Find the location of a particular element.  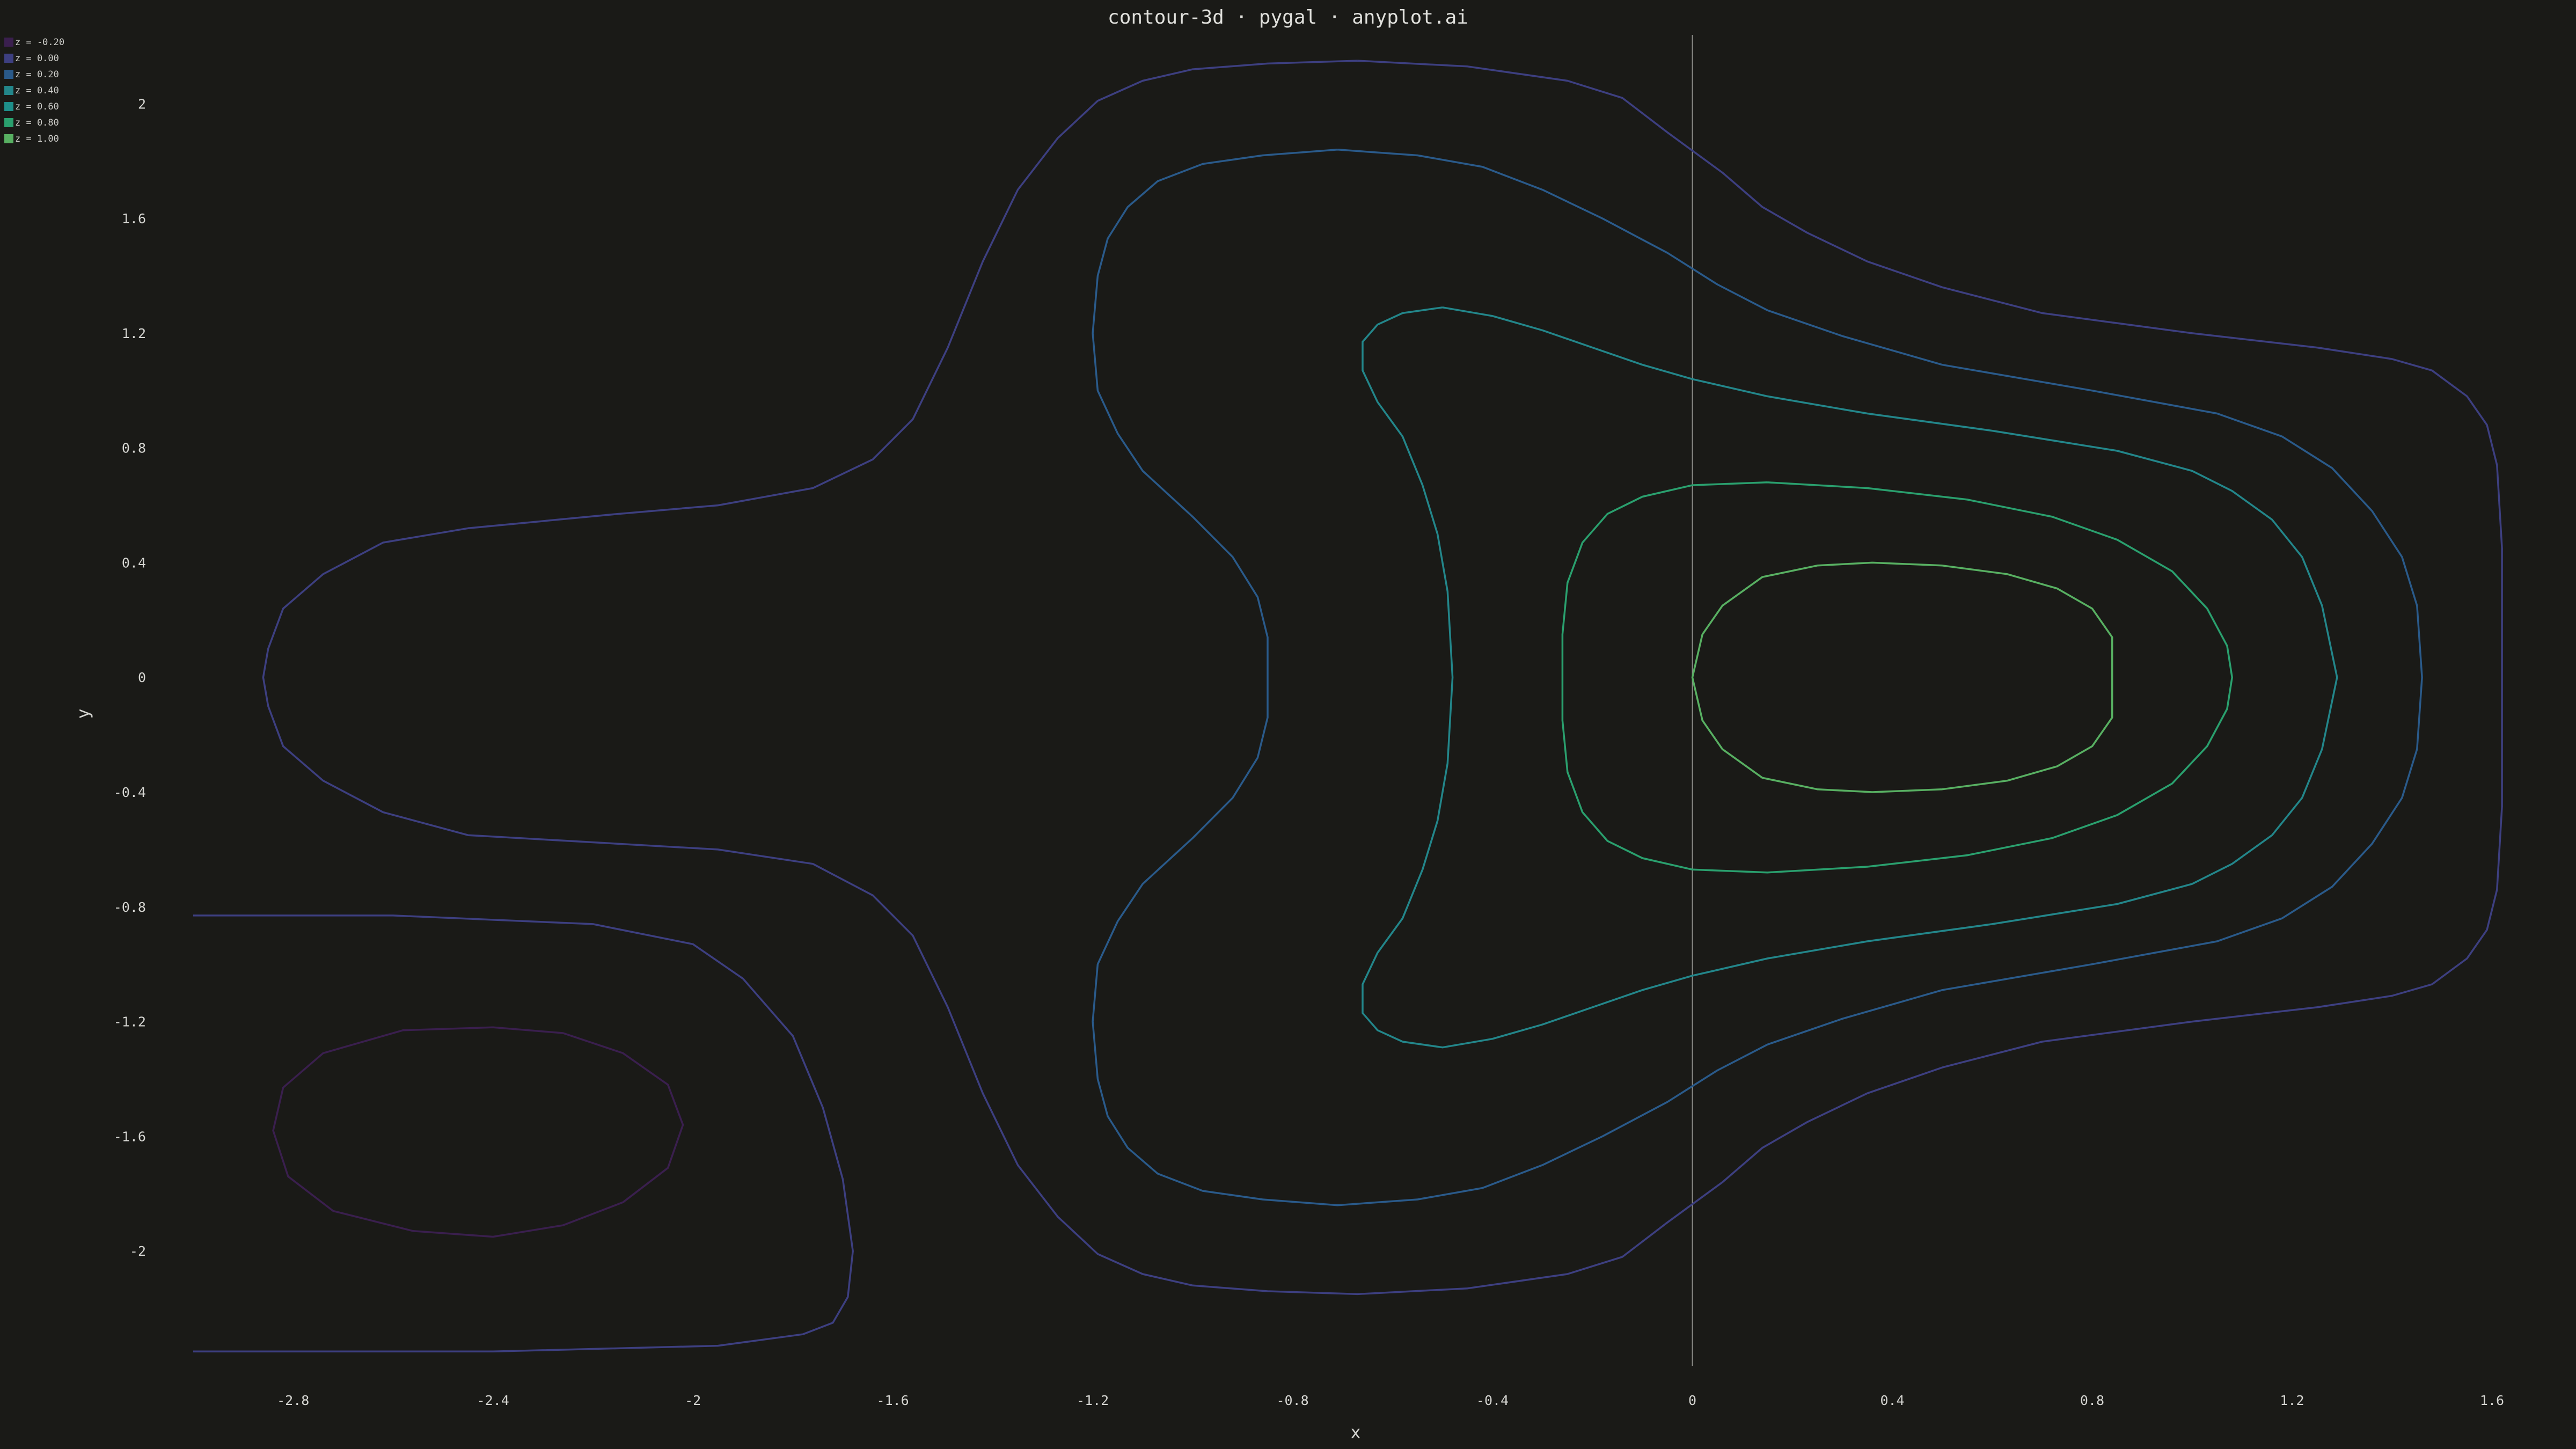

x-tick-label: 1.2 is located at coordinates (2292, 1400).